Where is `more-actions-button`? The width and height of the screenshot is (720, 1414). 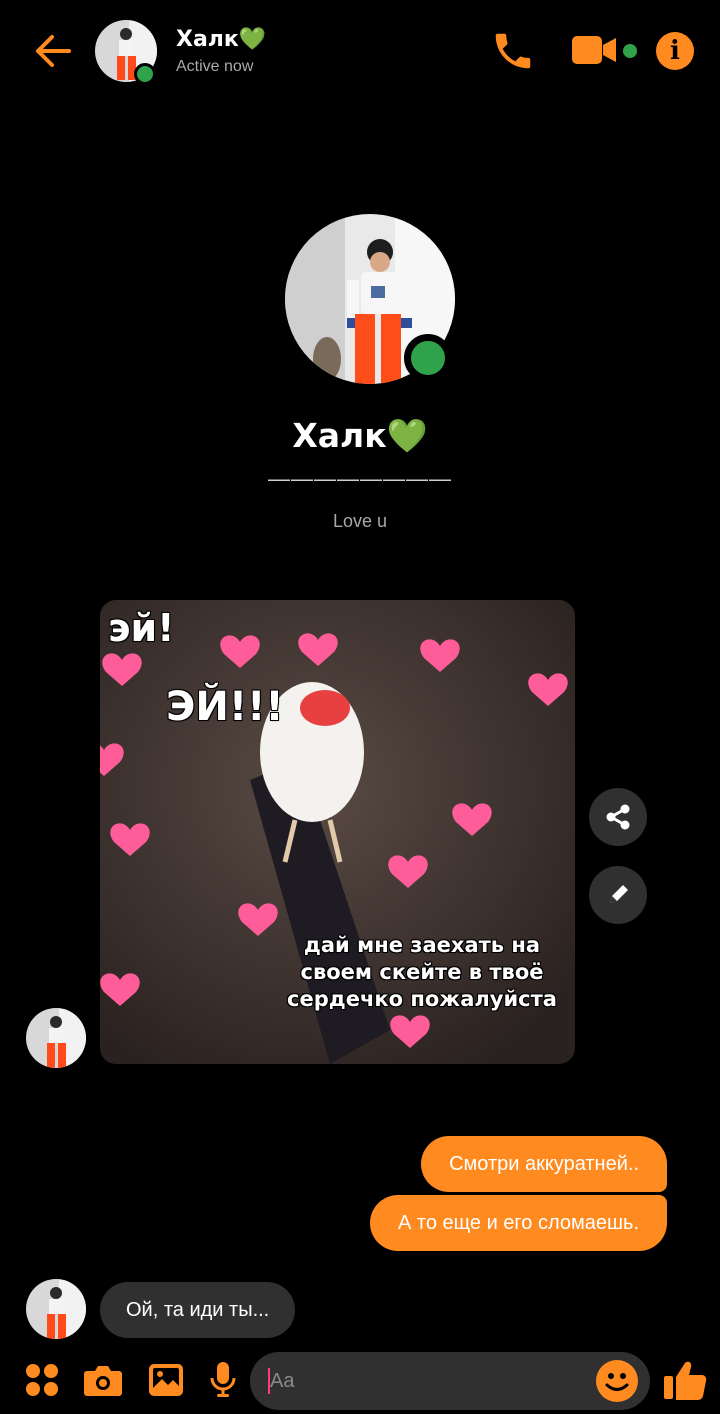
more-actions-button is located at coordinates (42, 1380).